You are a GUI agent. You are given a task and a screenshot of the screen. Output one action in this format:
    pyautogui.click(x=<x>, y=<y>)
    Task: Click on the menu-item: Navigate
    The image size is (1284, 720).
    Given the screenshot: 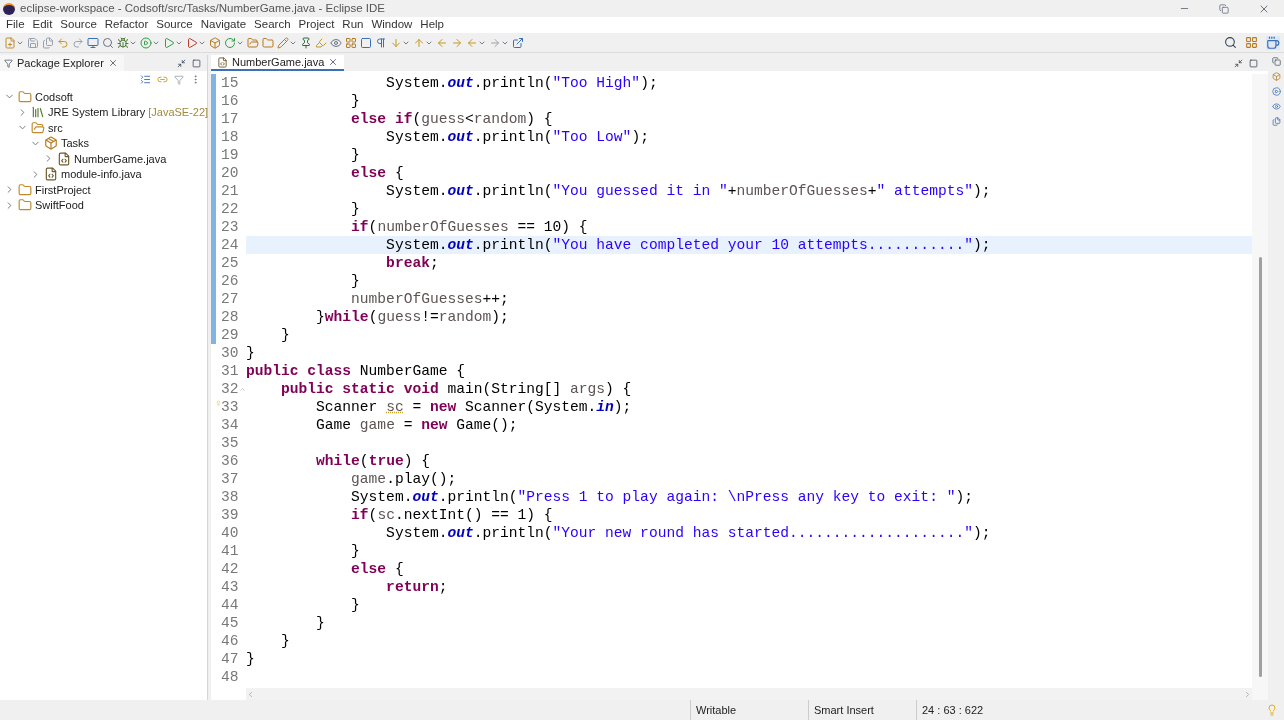 What is the action you would take?
    pyautogui.click(x=223, y=25)
    